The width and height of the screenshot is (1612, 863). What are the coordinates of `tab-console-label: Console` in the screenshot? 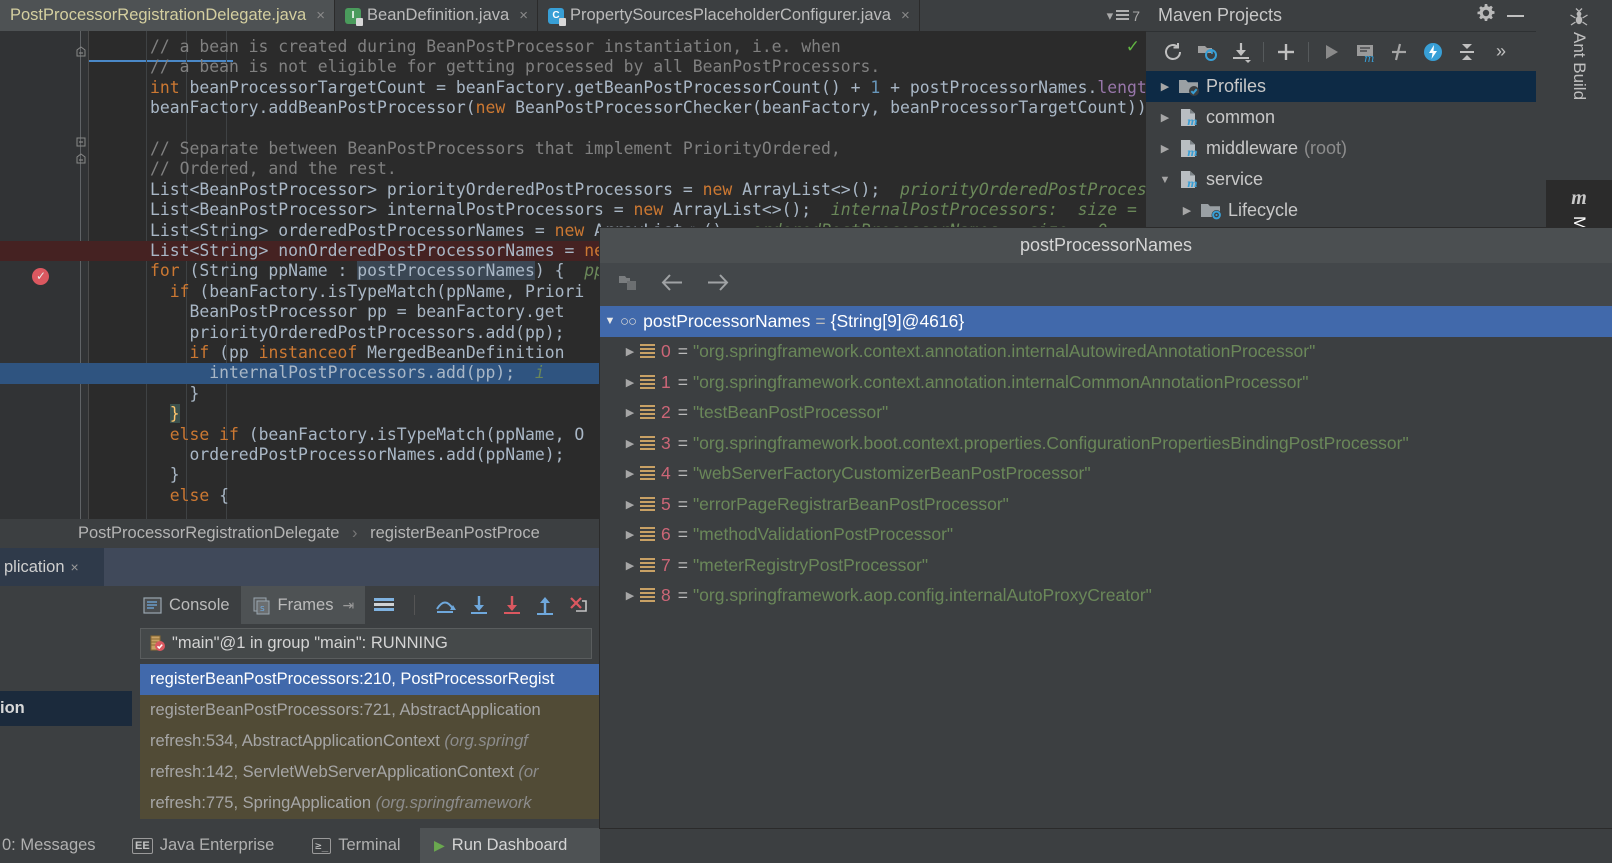 It's located at (199, 604).